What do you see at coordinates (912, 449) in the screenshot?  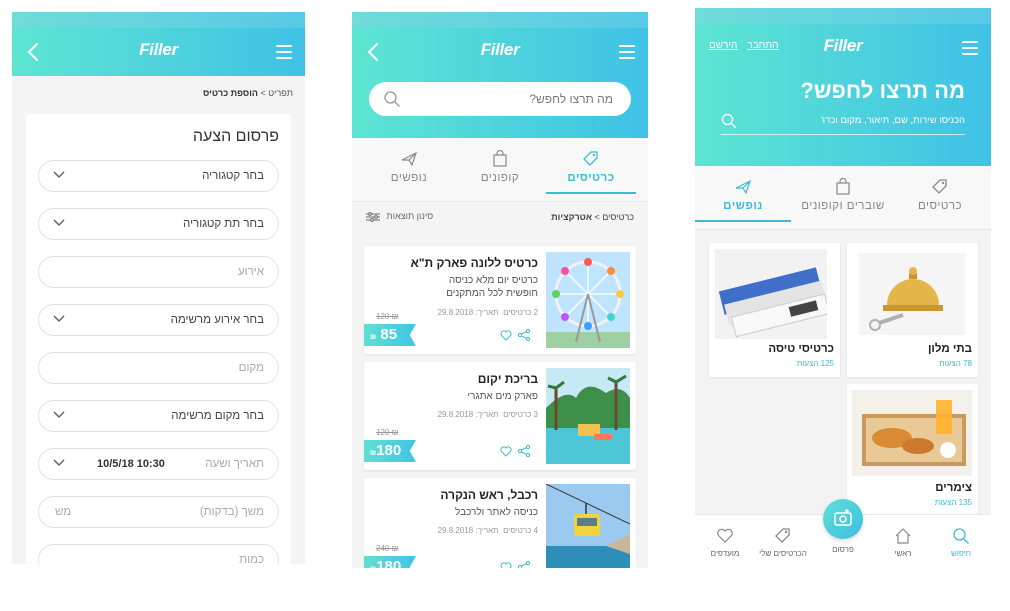 I see `category-tile-cabins: צימרים 135 הצעות` at bounding box center [912, 449].